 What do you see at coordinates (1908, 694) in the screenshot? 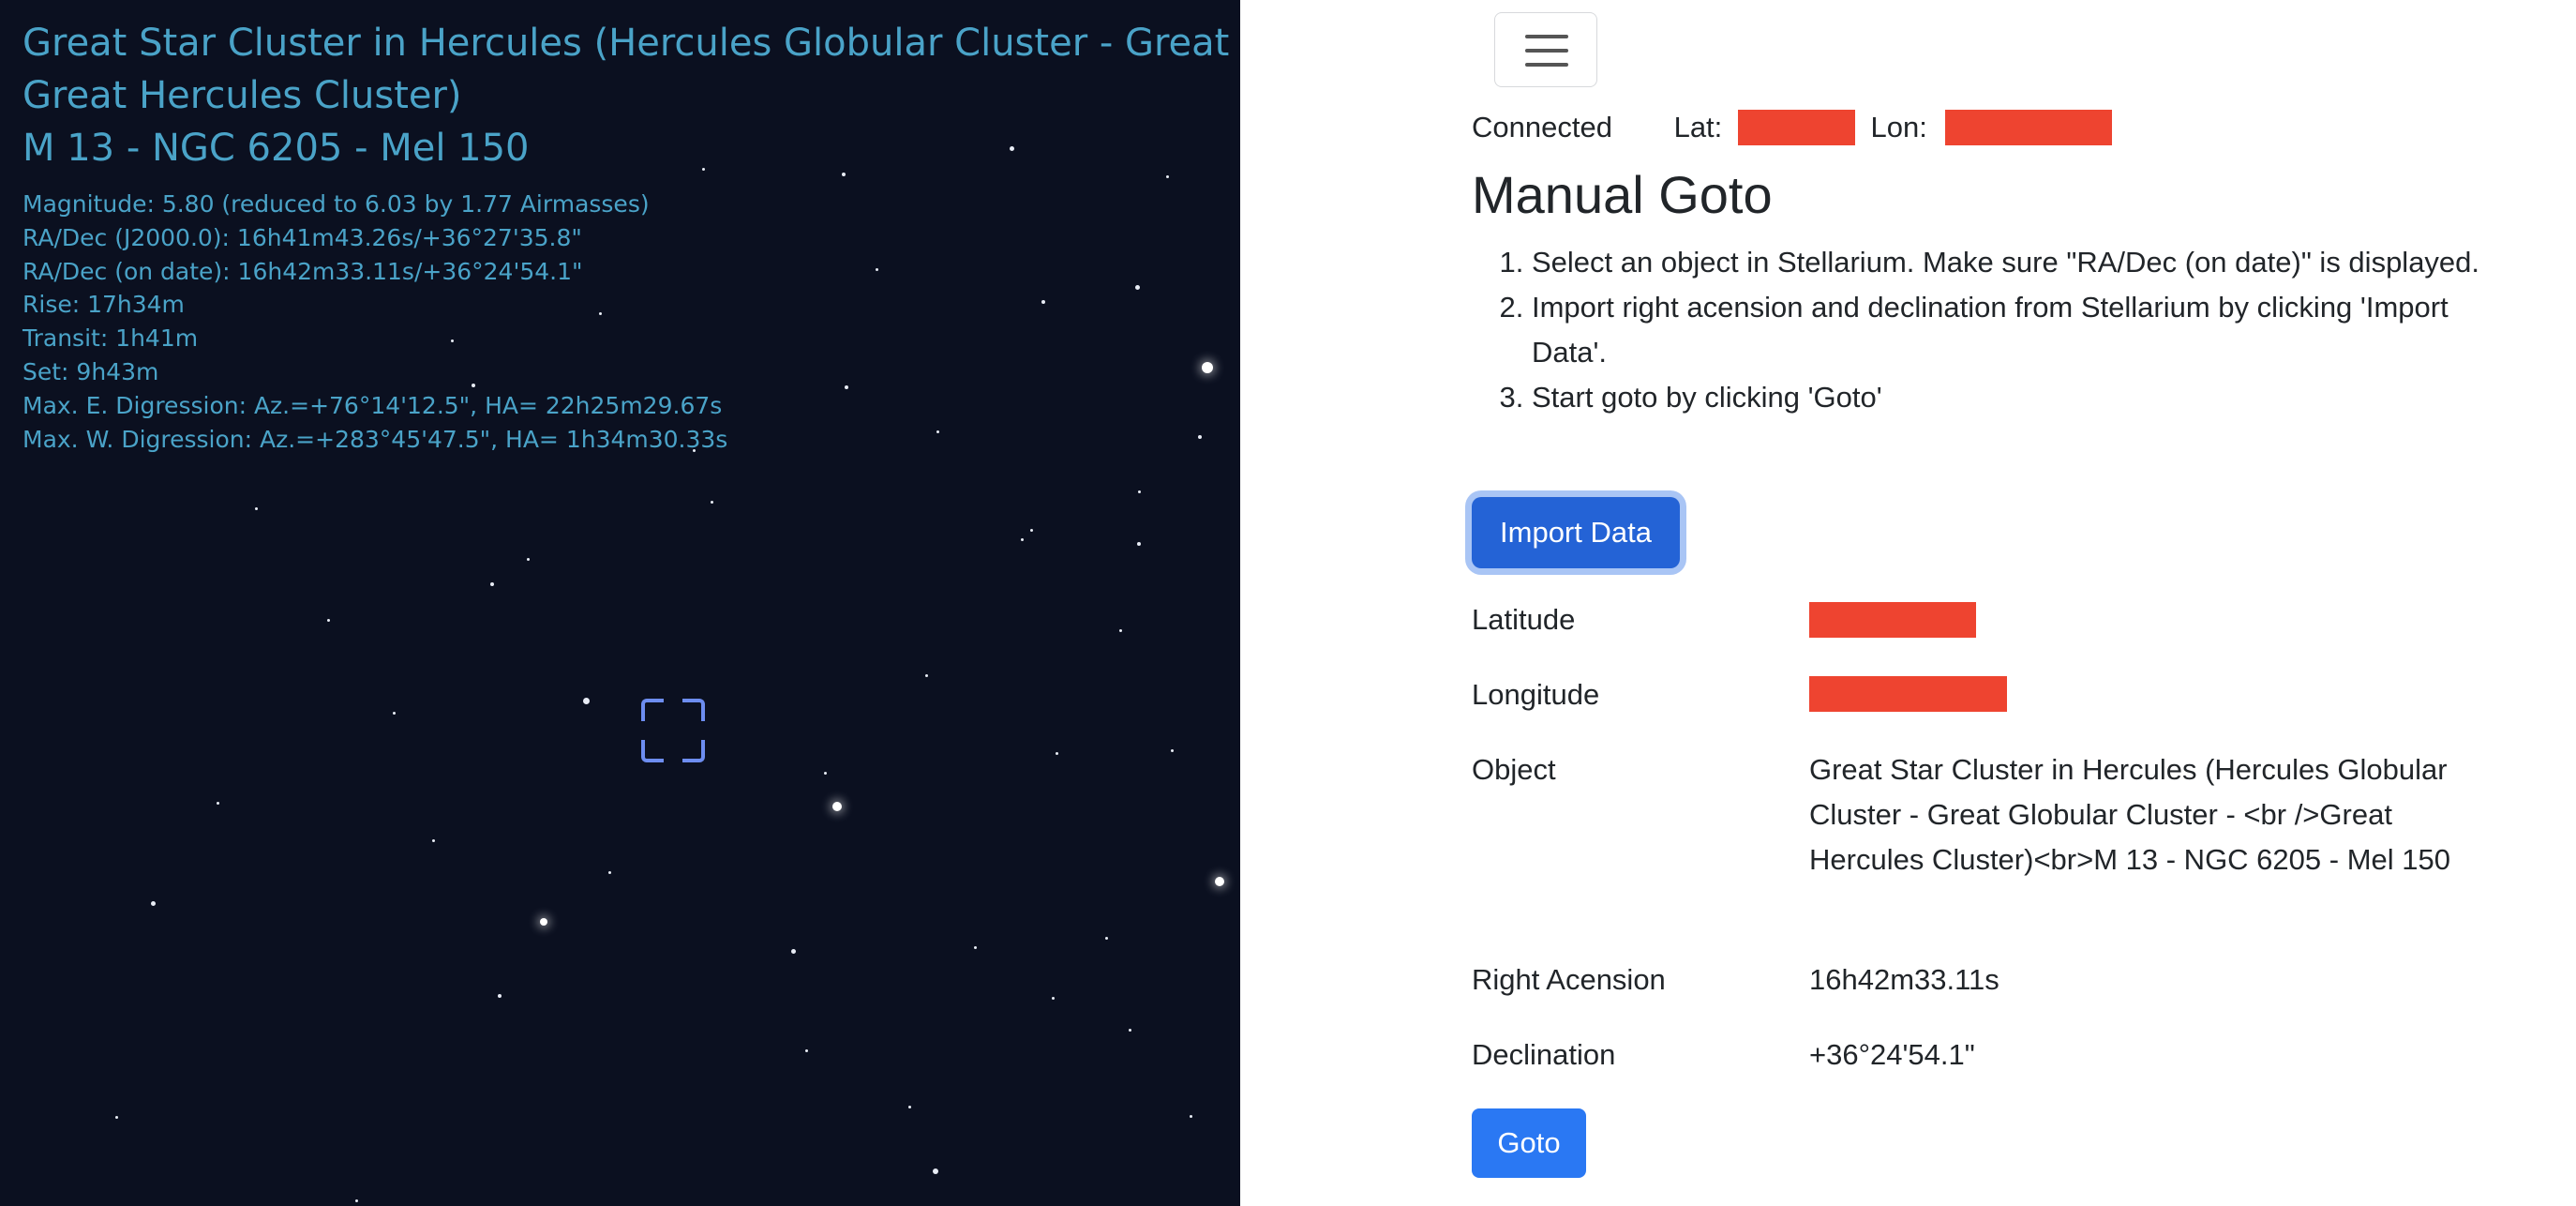
I see `redacted-longitude-value` at bounding box center [1908, 694].